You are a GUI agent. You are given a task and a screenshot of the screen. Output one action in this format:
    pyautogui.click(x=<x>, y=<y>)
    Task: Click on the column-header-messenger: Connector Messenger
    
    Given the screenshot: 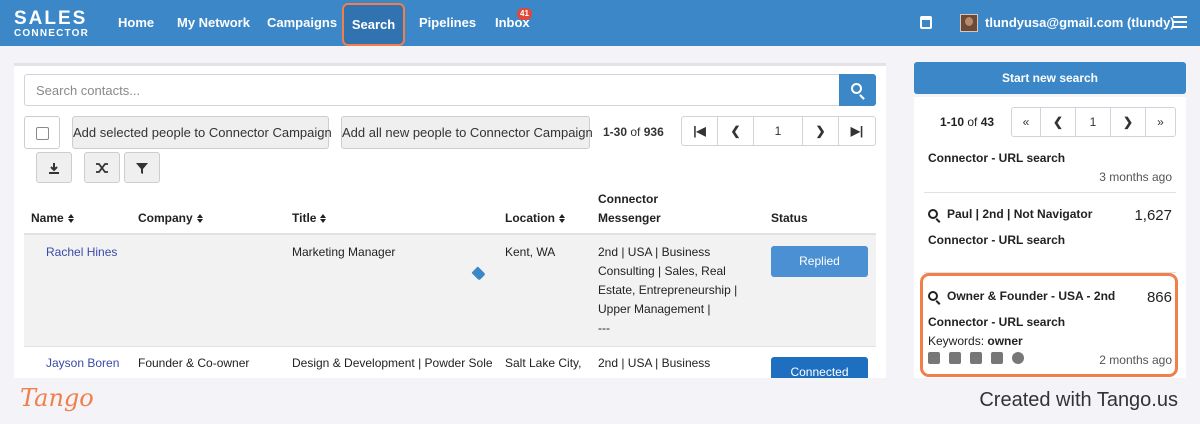 What is the action you would take?
    pyautogui.click(x=629, y=209)
    